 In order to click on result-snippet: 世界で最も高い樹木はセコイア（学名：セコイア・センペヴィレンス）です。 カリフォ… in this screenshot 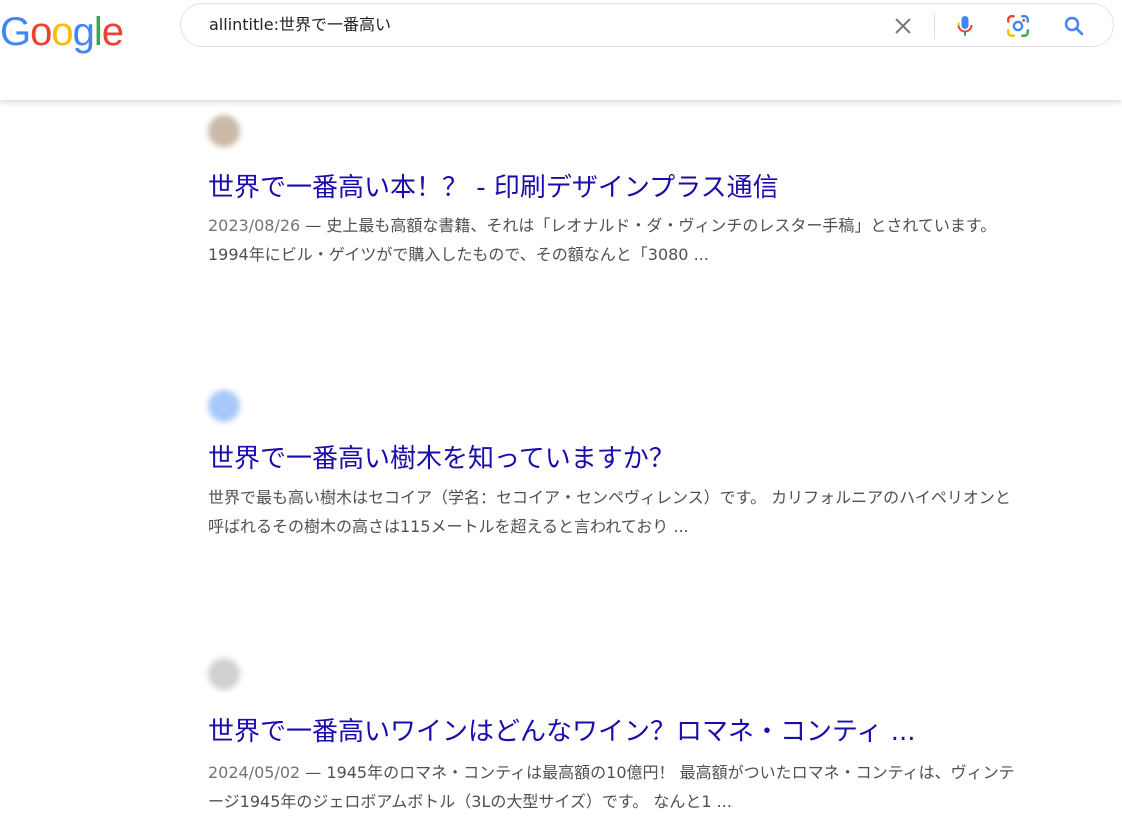, I will do `click(613, 512)`.